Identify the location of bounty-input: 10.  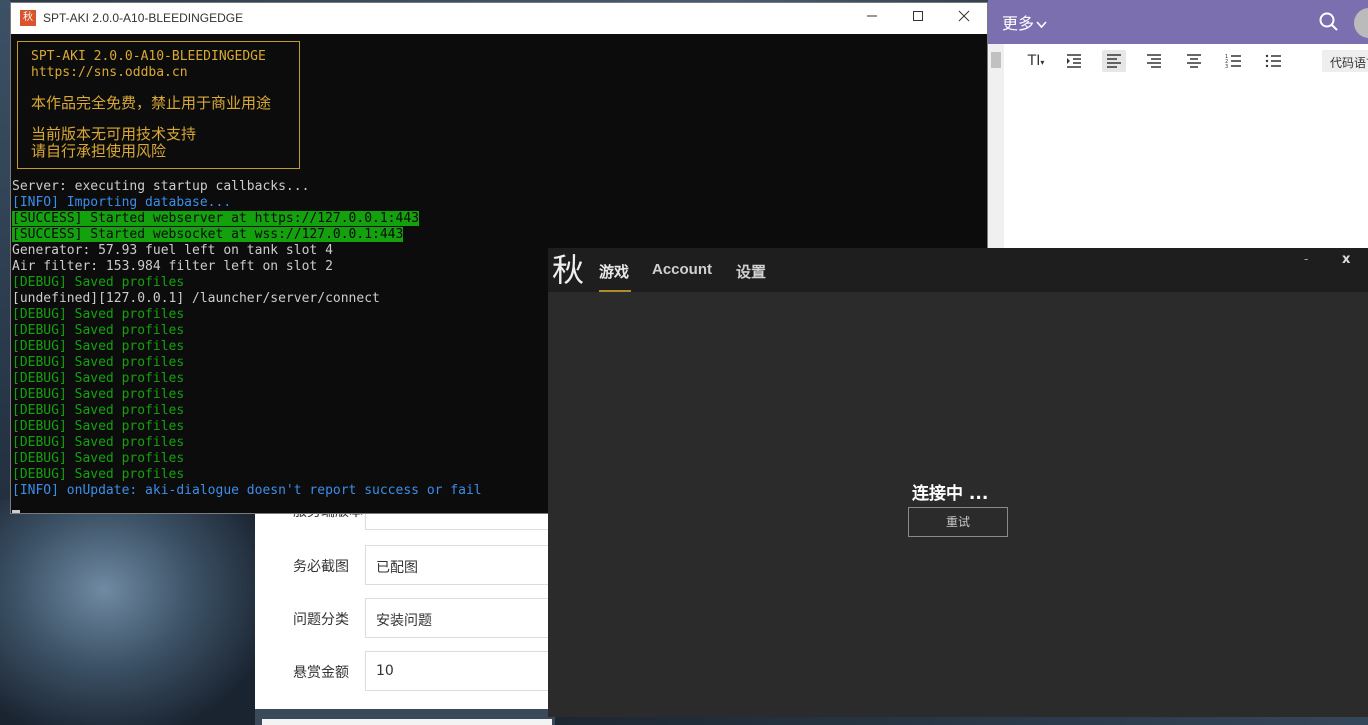
(460, 671).